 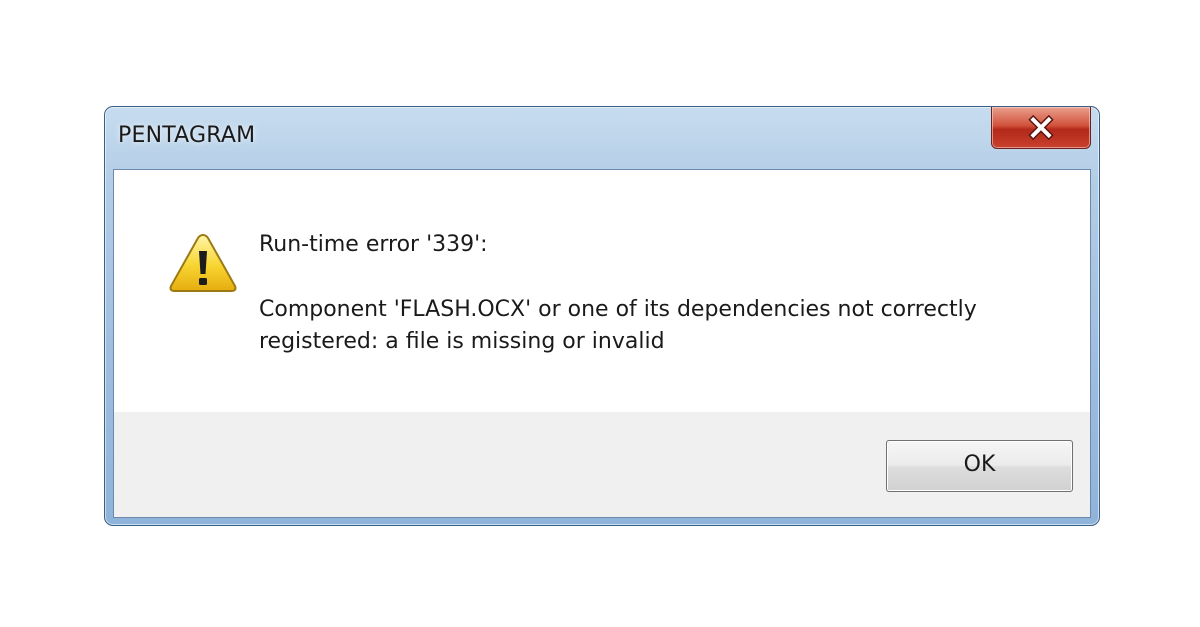 What do you see at coordinates (979, 466) in the screenshot?
I see `ok-button: OK` at bounding box center [979, 466].